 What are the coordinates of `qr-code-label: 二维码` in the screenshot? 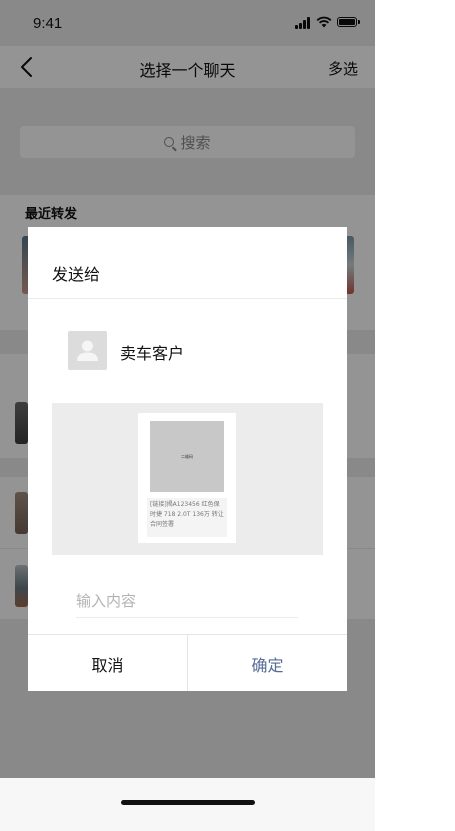 It's located at (187, 456).